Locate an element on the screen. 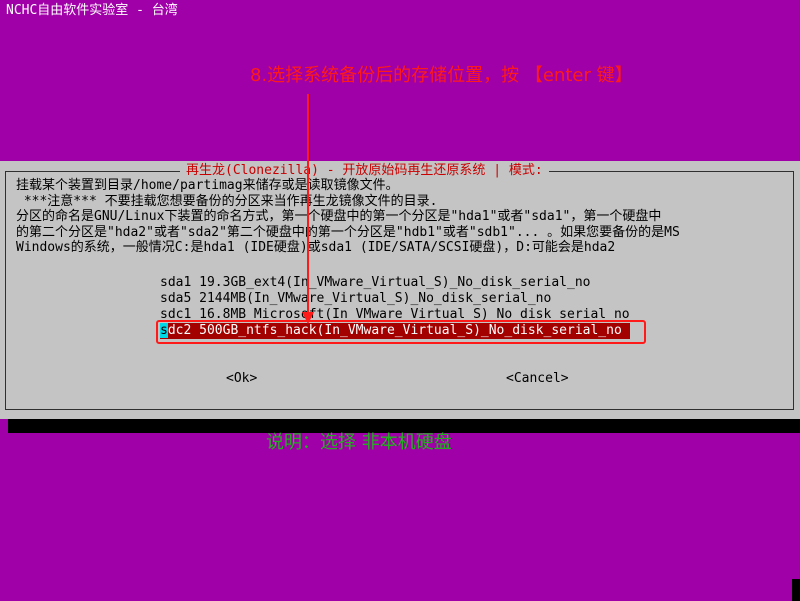 Image resolution: width=800 pixels, height=601 pixels. annotation-arrow-icon is located at coordinates (308, 209).